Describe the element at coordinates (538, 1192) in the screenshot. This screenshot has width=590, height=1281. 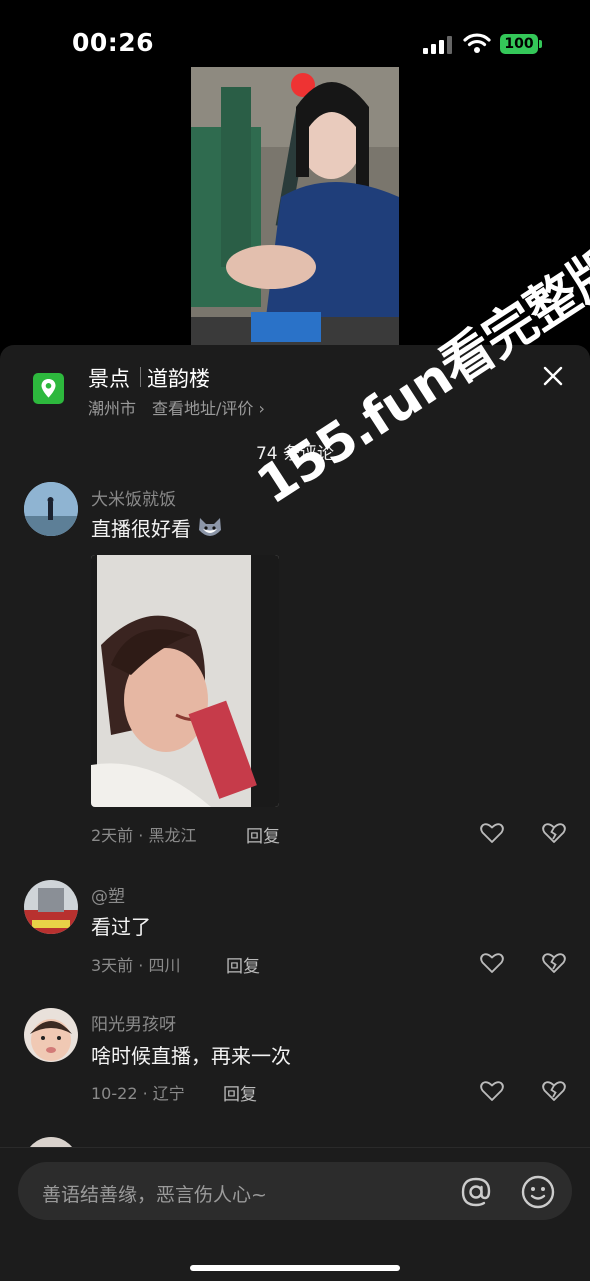
I see `emoji-icon` at that location.